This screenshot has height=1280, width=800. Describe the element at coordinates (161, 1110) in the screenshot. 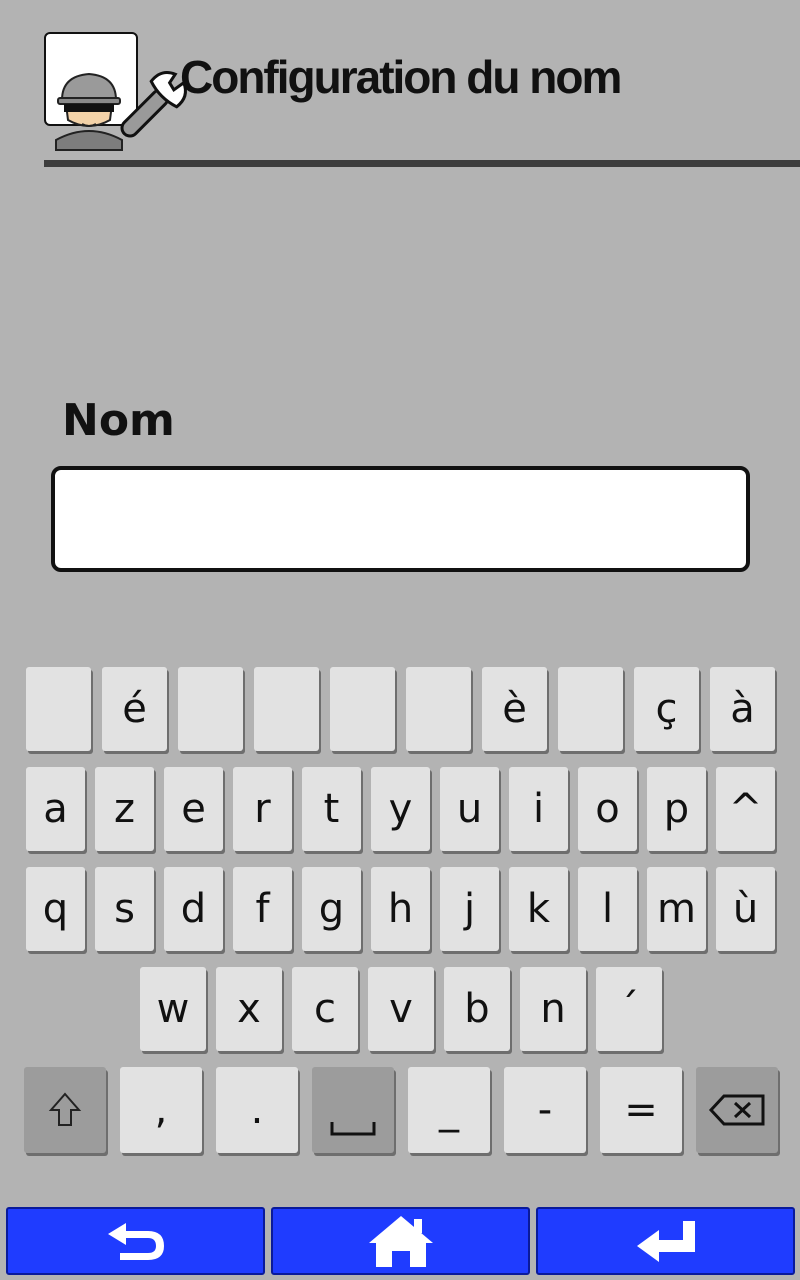

I see `key-comma: ,` at that location.